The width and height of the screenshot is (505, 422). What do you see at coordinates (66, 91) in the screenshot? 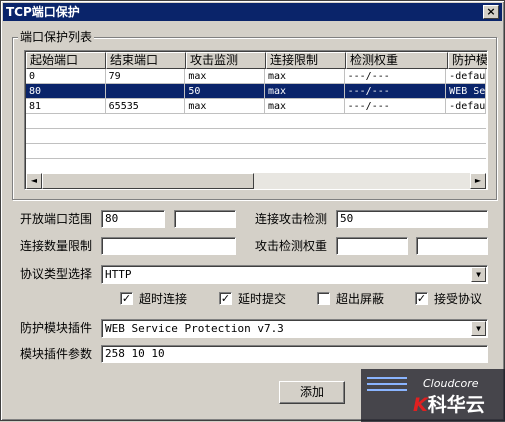
I see `cell-start-port: 80` at bounding box center [66, 91].